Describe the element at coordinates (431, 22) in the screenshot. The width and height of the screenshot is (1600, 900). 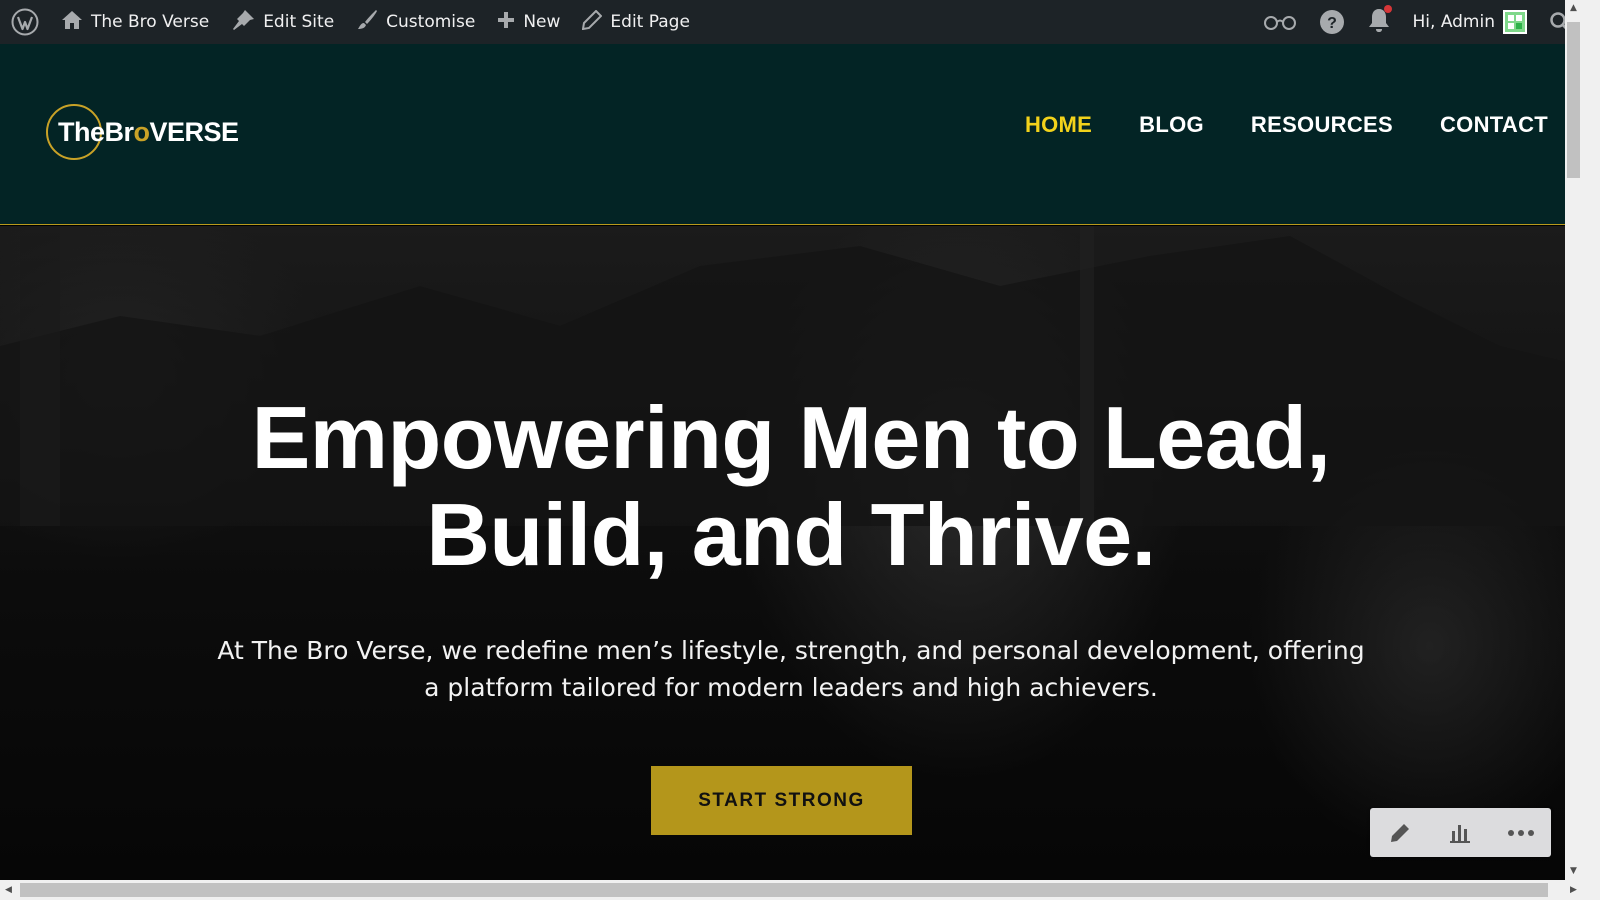
I see `customise-label: Customise` at that location.